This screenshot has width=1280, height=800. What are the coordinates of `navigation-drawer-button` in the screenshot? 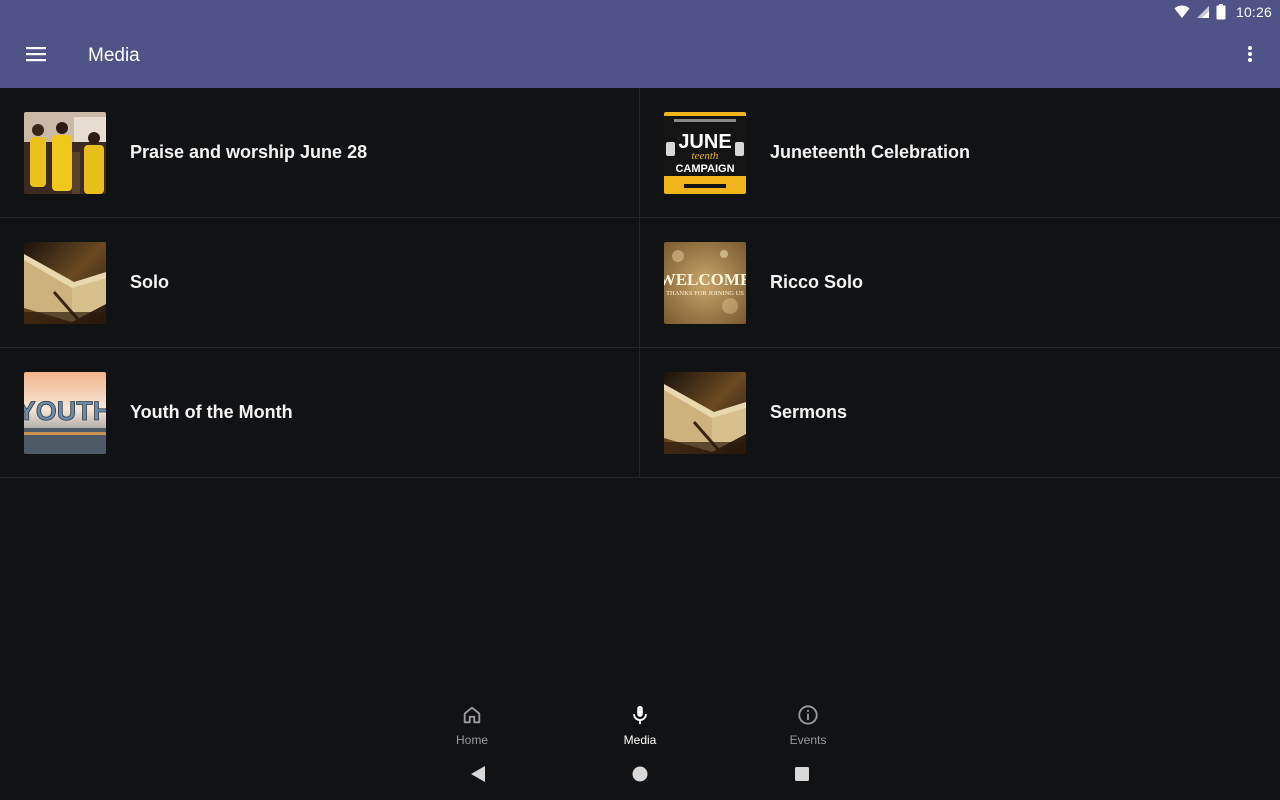 It's located at (36, 56).